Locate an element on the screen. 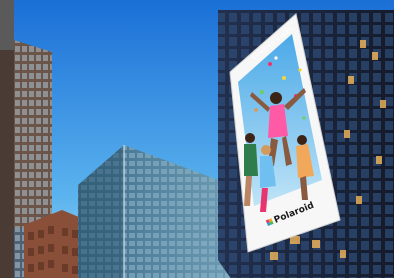 This screenshot has height=280, width=402. photo-right-margin is located at coordinates (398, 140).